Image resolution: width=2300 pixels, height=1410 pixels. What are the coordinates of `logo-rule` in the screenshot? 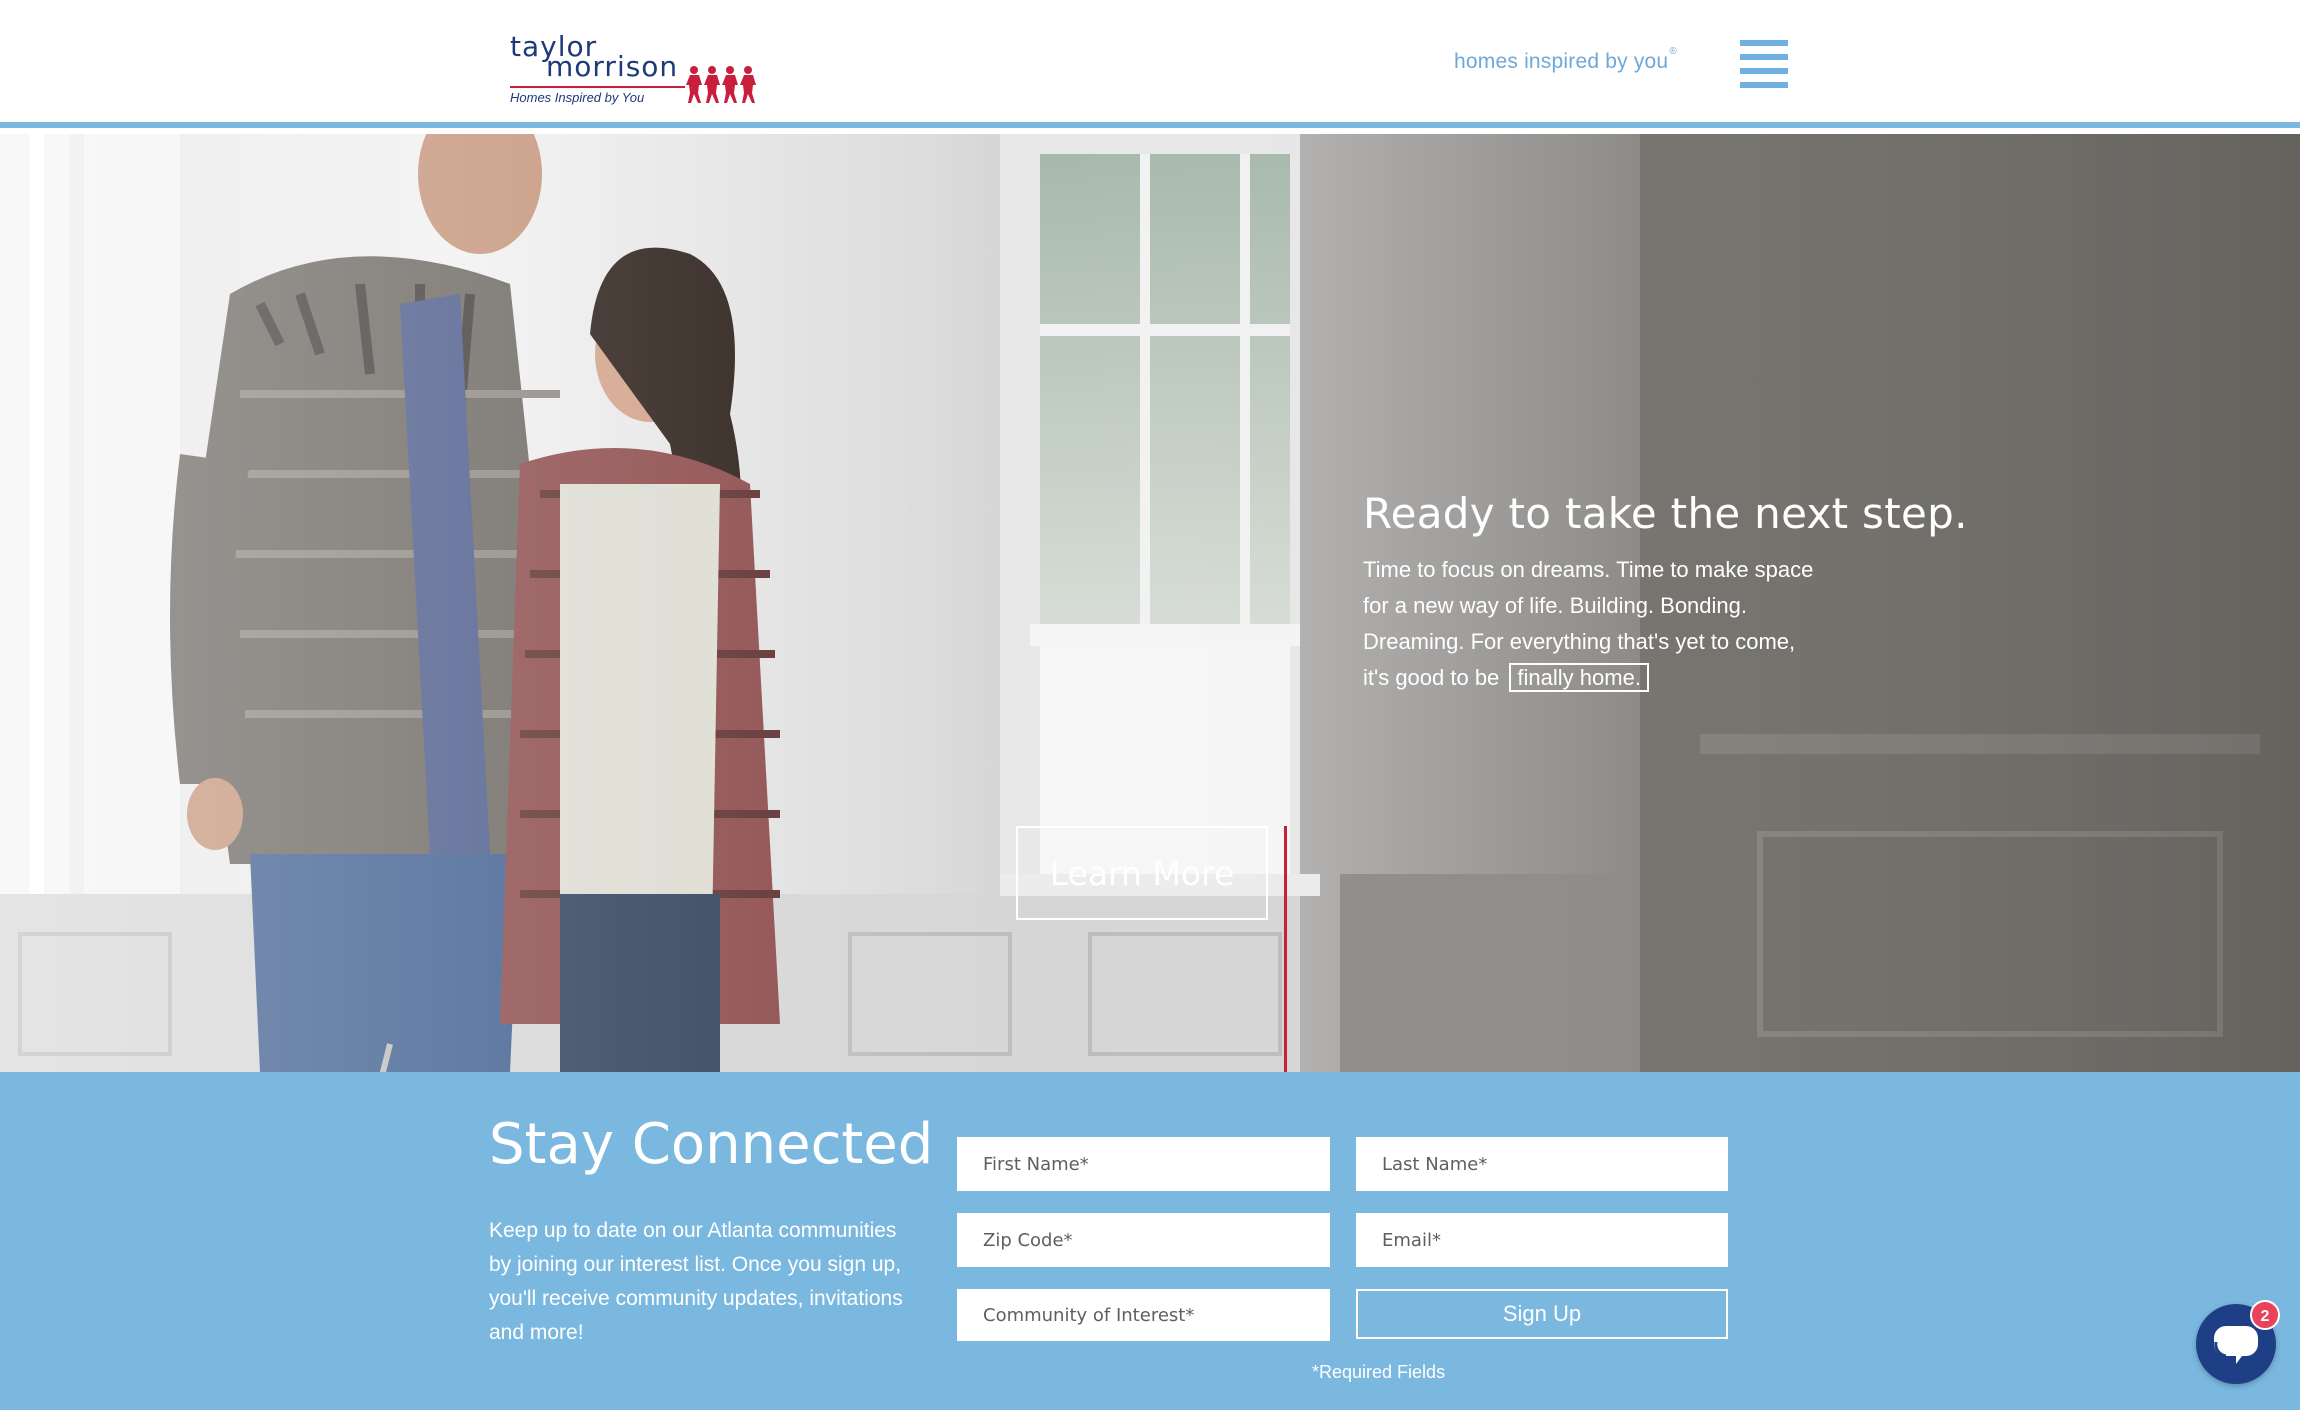 It's located at (597, 87).